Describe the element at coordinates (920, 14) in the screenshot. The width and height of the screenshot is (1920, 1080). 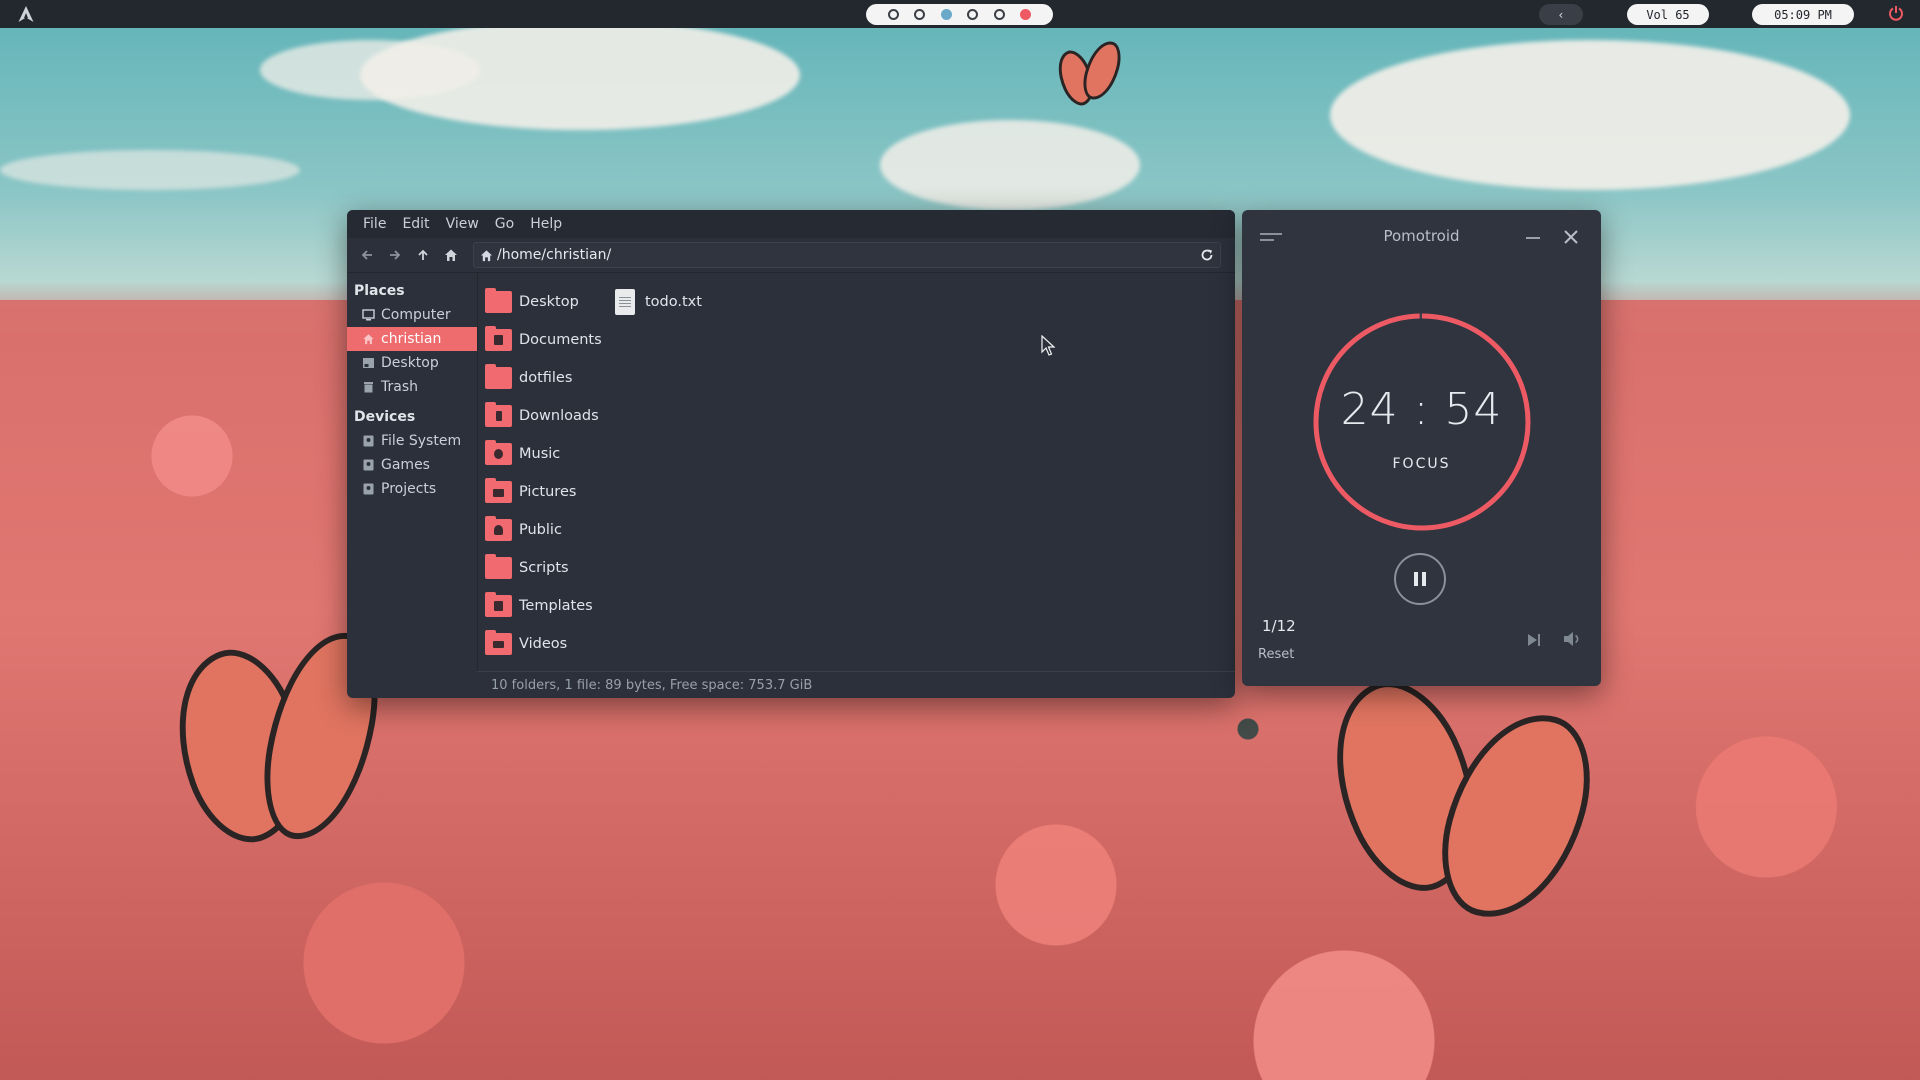
I see `workspace-2-dot` at that location.